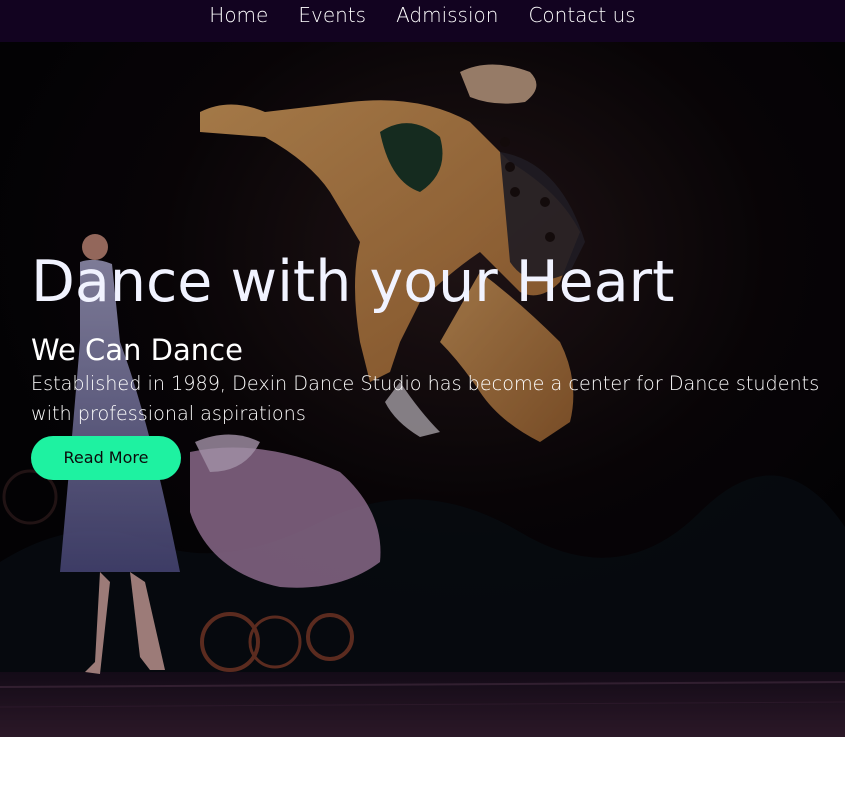 This screenshot has height=791, width=845. What do you see at coordinates (353, 282) in the screenshot?
I see `hero-title: Dance with your Heart` at bounding box center [353, 282].